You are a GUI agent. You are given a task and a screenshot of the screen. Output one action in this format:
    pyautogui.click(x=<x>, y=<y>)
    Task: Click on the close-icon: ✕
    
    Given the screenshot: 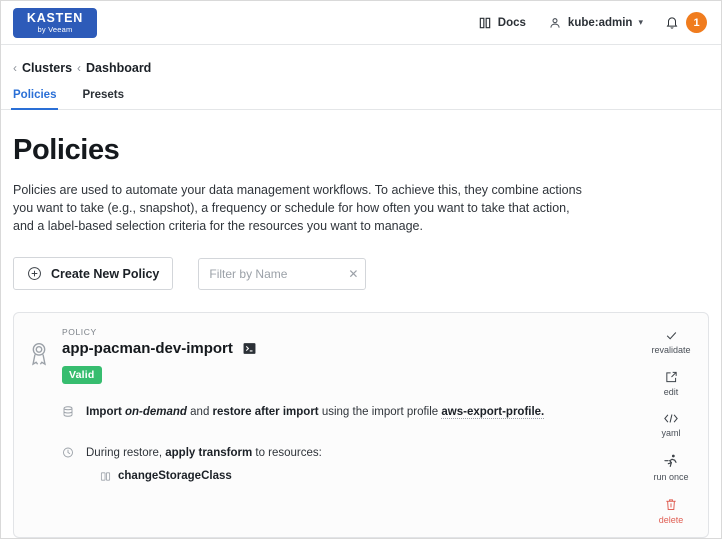 What is the action you would take?
    pyautogui.click(x=353, y=274)
    